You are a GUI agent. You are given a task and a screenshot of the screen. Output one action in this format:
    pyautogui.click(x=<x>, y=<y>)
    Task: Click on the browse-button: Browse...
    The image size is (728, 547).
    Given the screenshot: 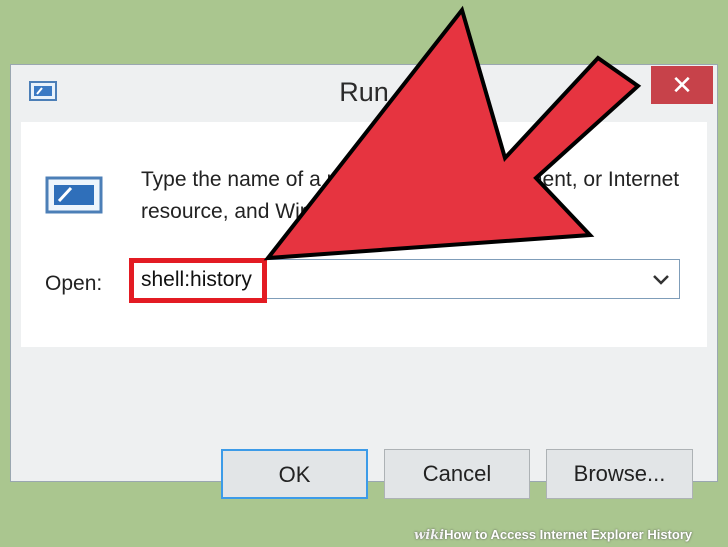 What is the action you would take?
    pyautogui.click(x=619, y=474)
    